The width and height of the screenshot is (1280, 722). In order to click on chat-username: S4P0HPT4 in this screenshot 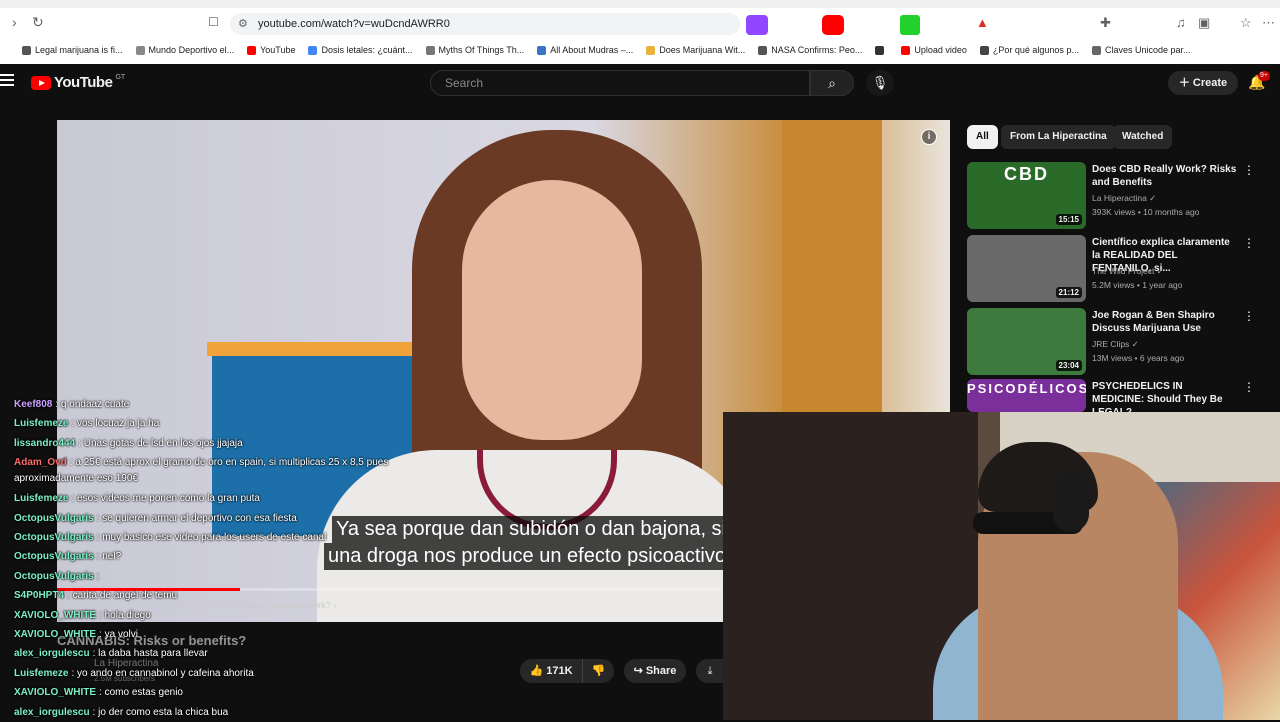, I will do `click(39, 596)`.